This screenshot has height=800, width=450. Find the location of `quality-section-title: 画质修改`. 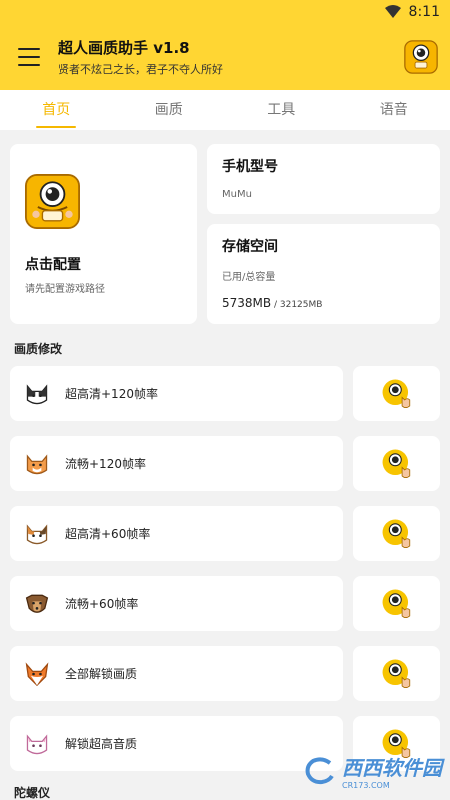

quality-section-title: 画质修改 is located at coordinates (38, 349).